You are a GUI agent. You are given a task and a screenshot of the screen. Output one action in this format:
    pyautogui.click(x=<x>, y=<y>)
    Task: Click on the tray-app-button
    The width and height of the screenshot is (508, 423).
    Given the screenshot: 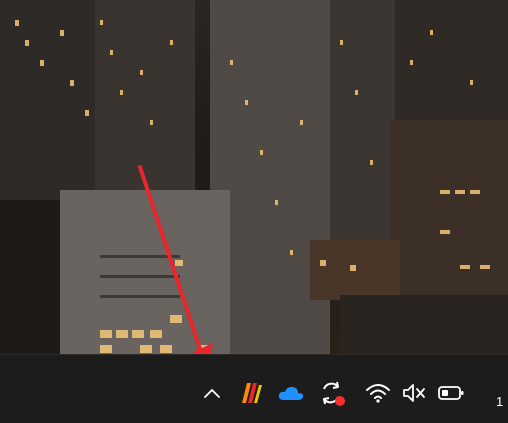 What is the action you would take?
    pyautogui.click(x=250, y=393)
    